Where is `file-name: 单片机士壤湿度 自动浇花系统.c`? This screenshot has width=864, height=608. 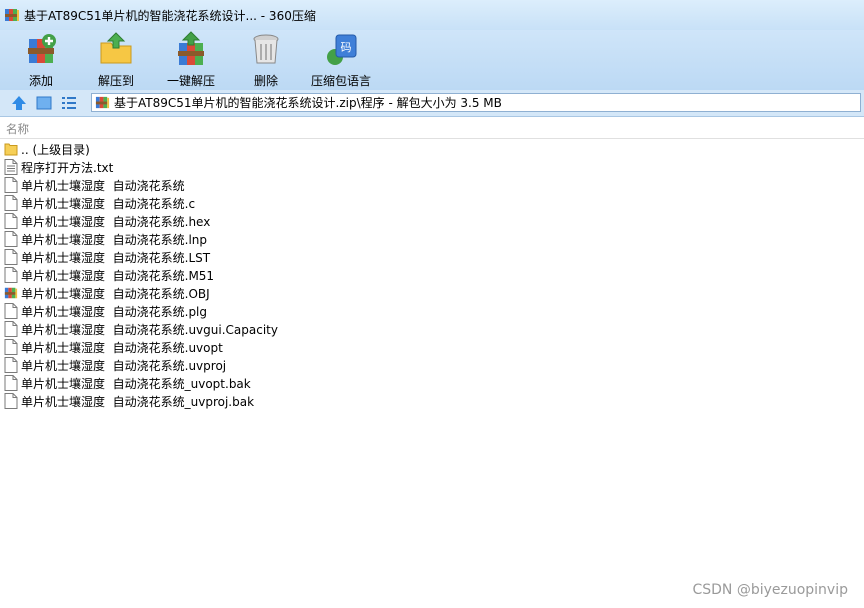 file-name: 单片机士壤湿度 自动浇花系统.c is located at coordinates (108, 203).